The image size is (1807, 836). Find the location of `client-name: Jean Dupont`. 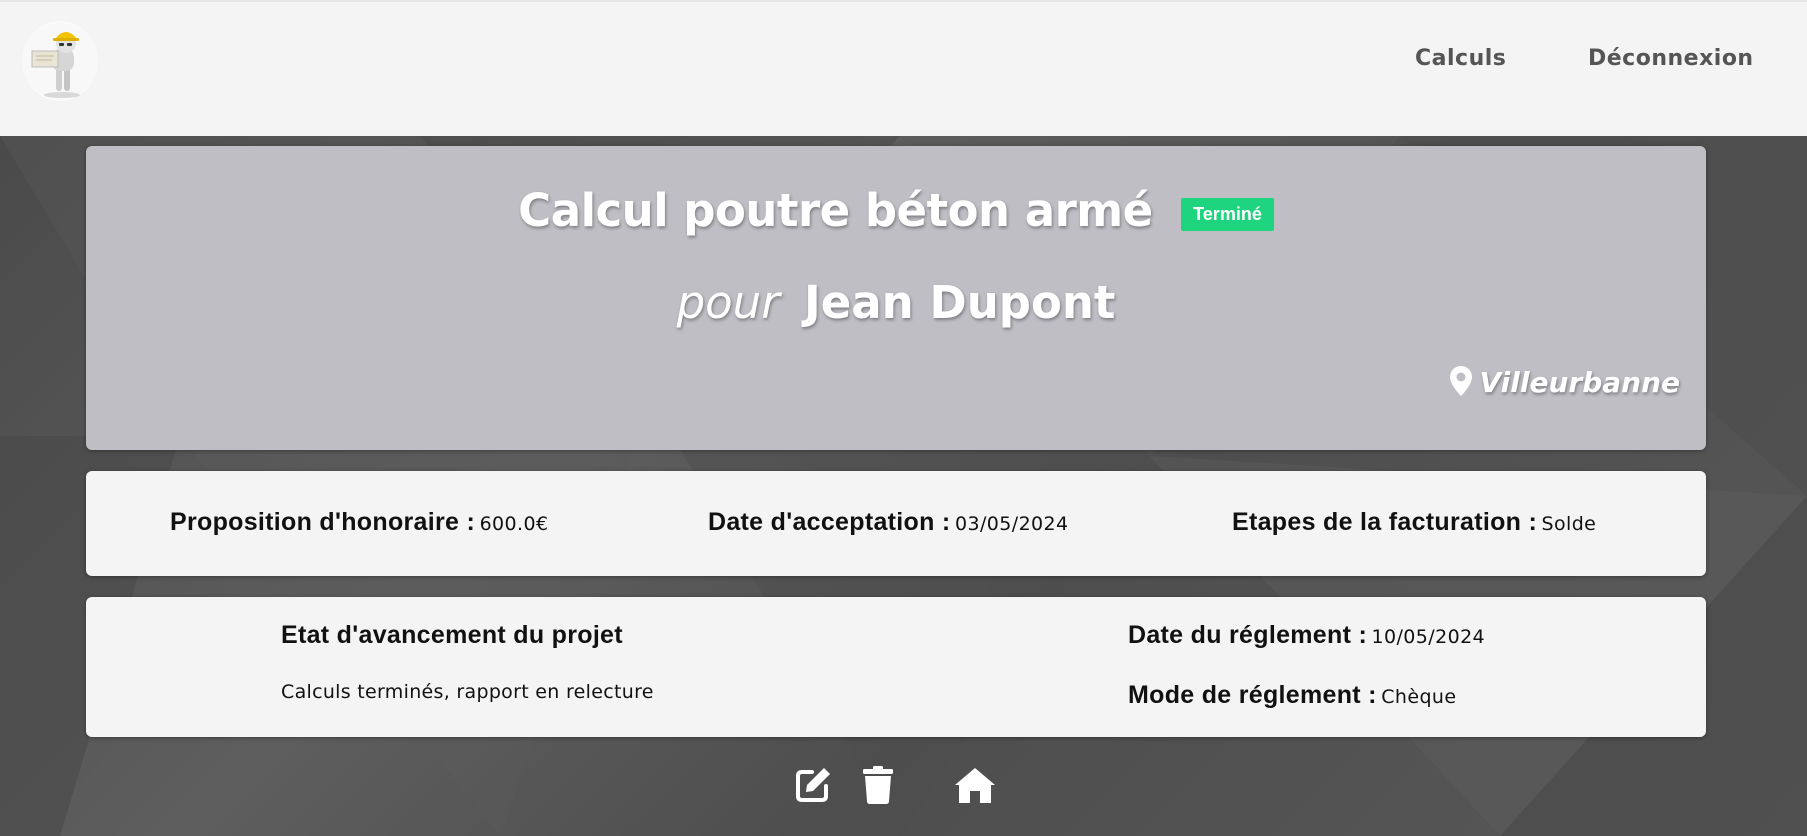

client-name: Jean Dupont is located at coordinates (960, 302).